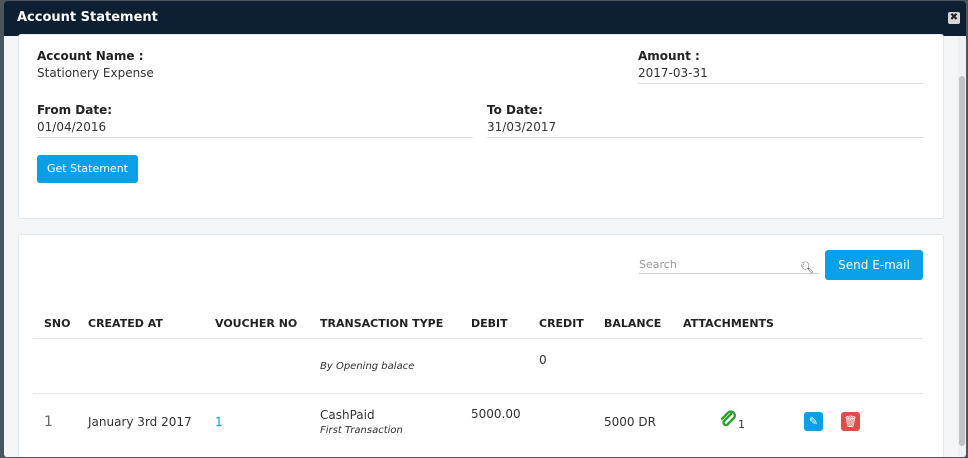 The height and width of the screenshot is (458, 968). What do you see at coordinates (496, 414) in the screenshot?
I see `row-debit: 5000.00` at bounding box center [496, 414].